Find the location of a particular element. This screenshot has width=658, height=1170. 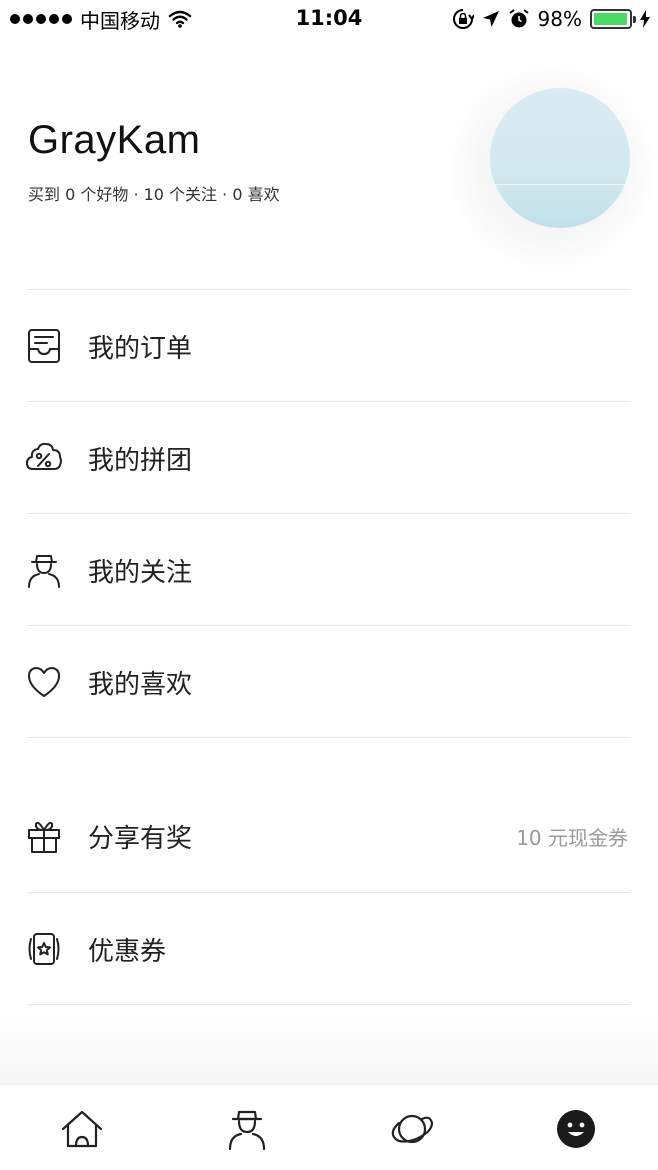

smiley-icon is located at coordinates (576, 1129).